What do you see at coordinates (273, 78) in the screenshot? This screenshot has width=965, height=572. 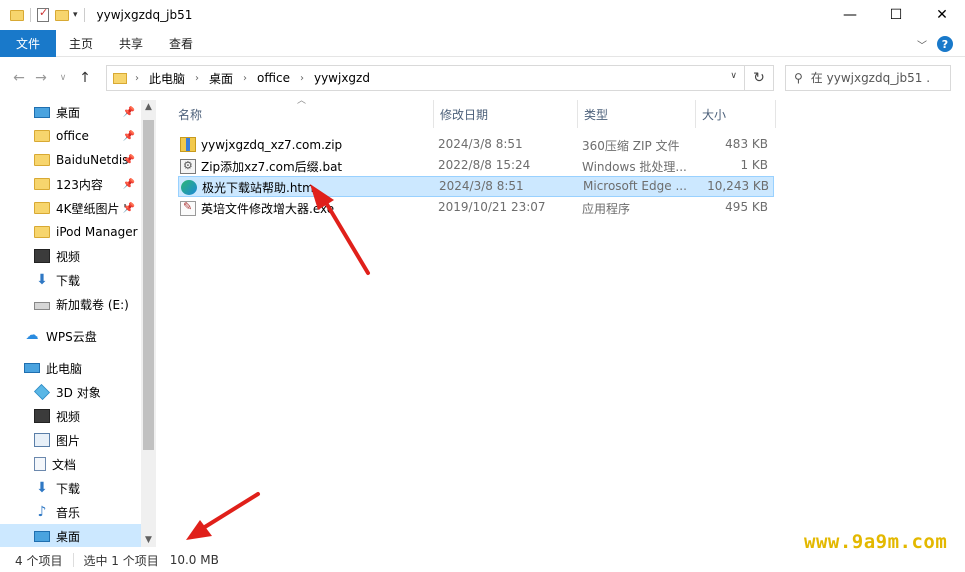 I see `breadcrumb-office: office` at bounding box center [273, 78].